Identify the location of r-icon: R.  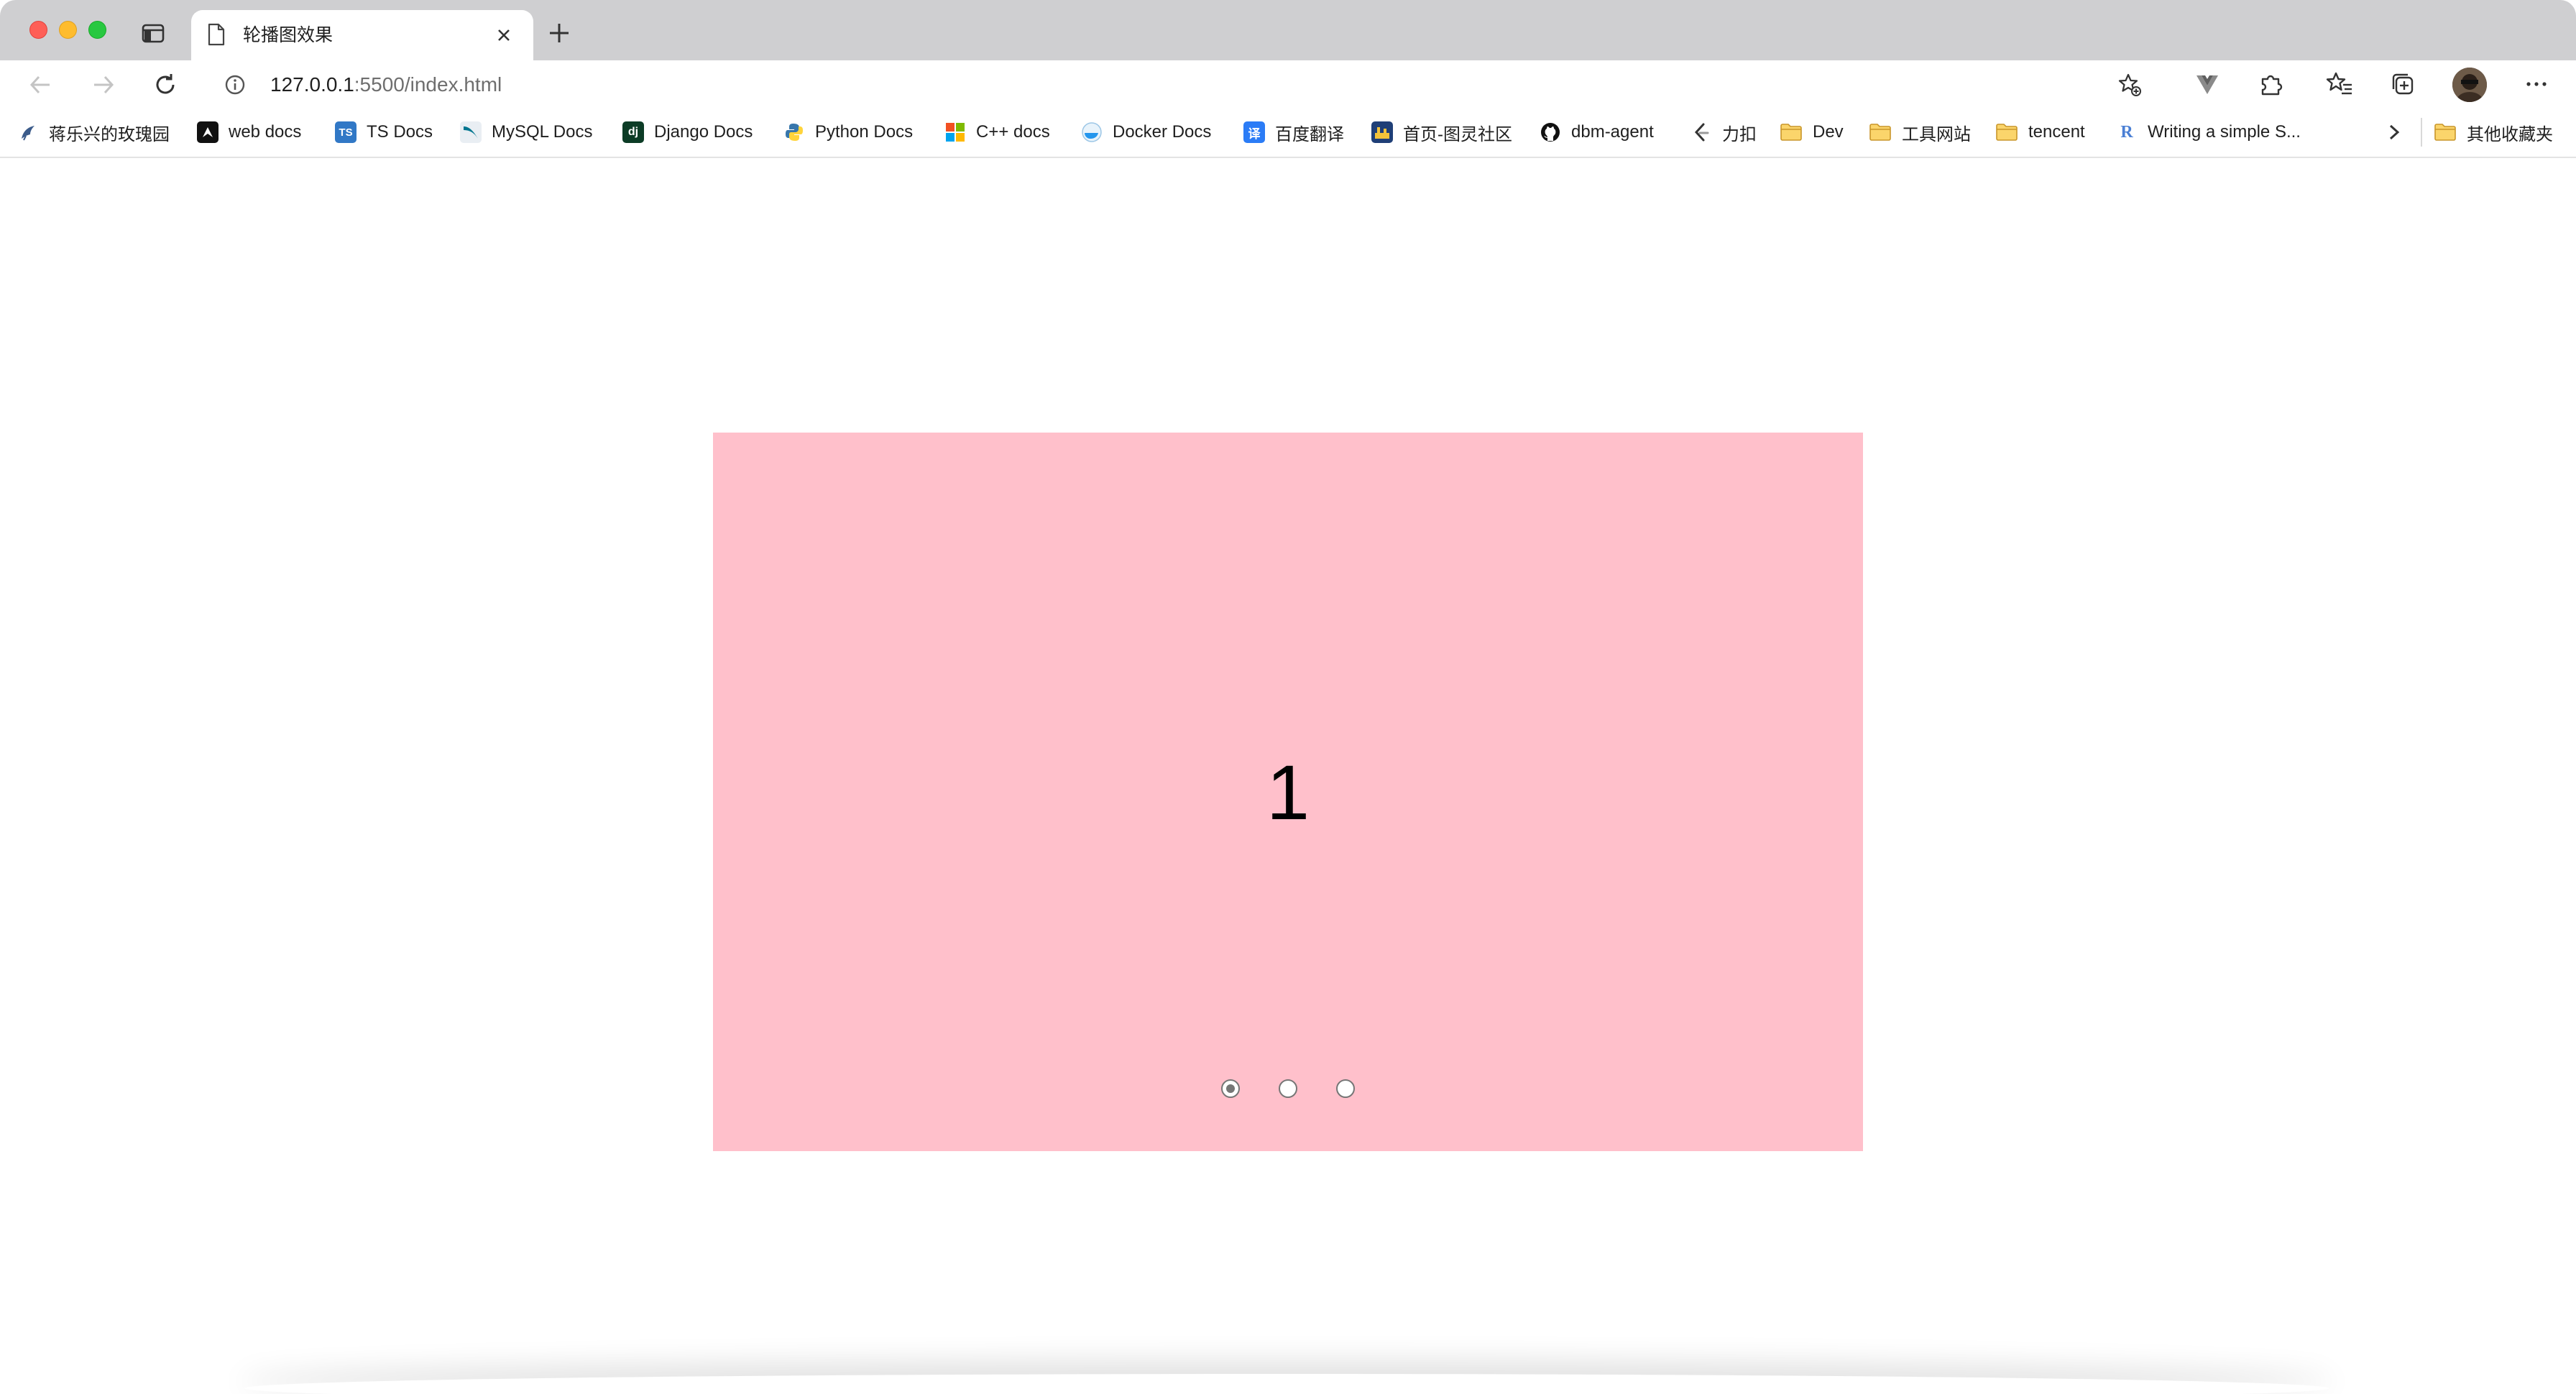
(2126, 132).